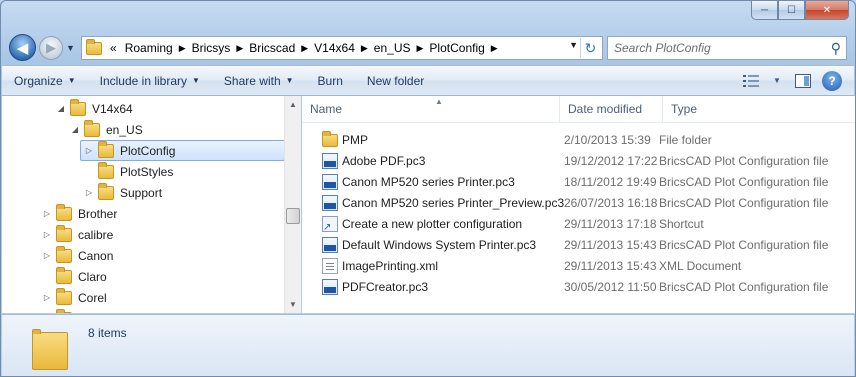 The image size is (856, 377). What do you see at coordinates (803, 81) in the screenshot?
I see `preview-pane-button` at bounding box center [803, 81].